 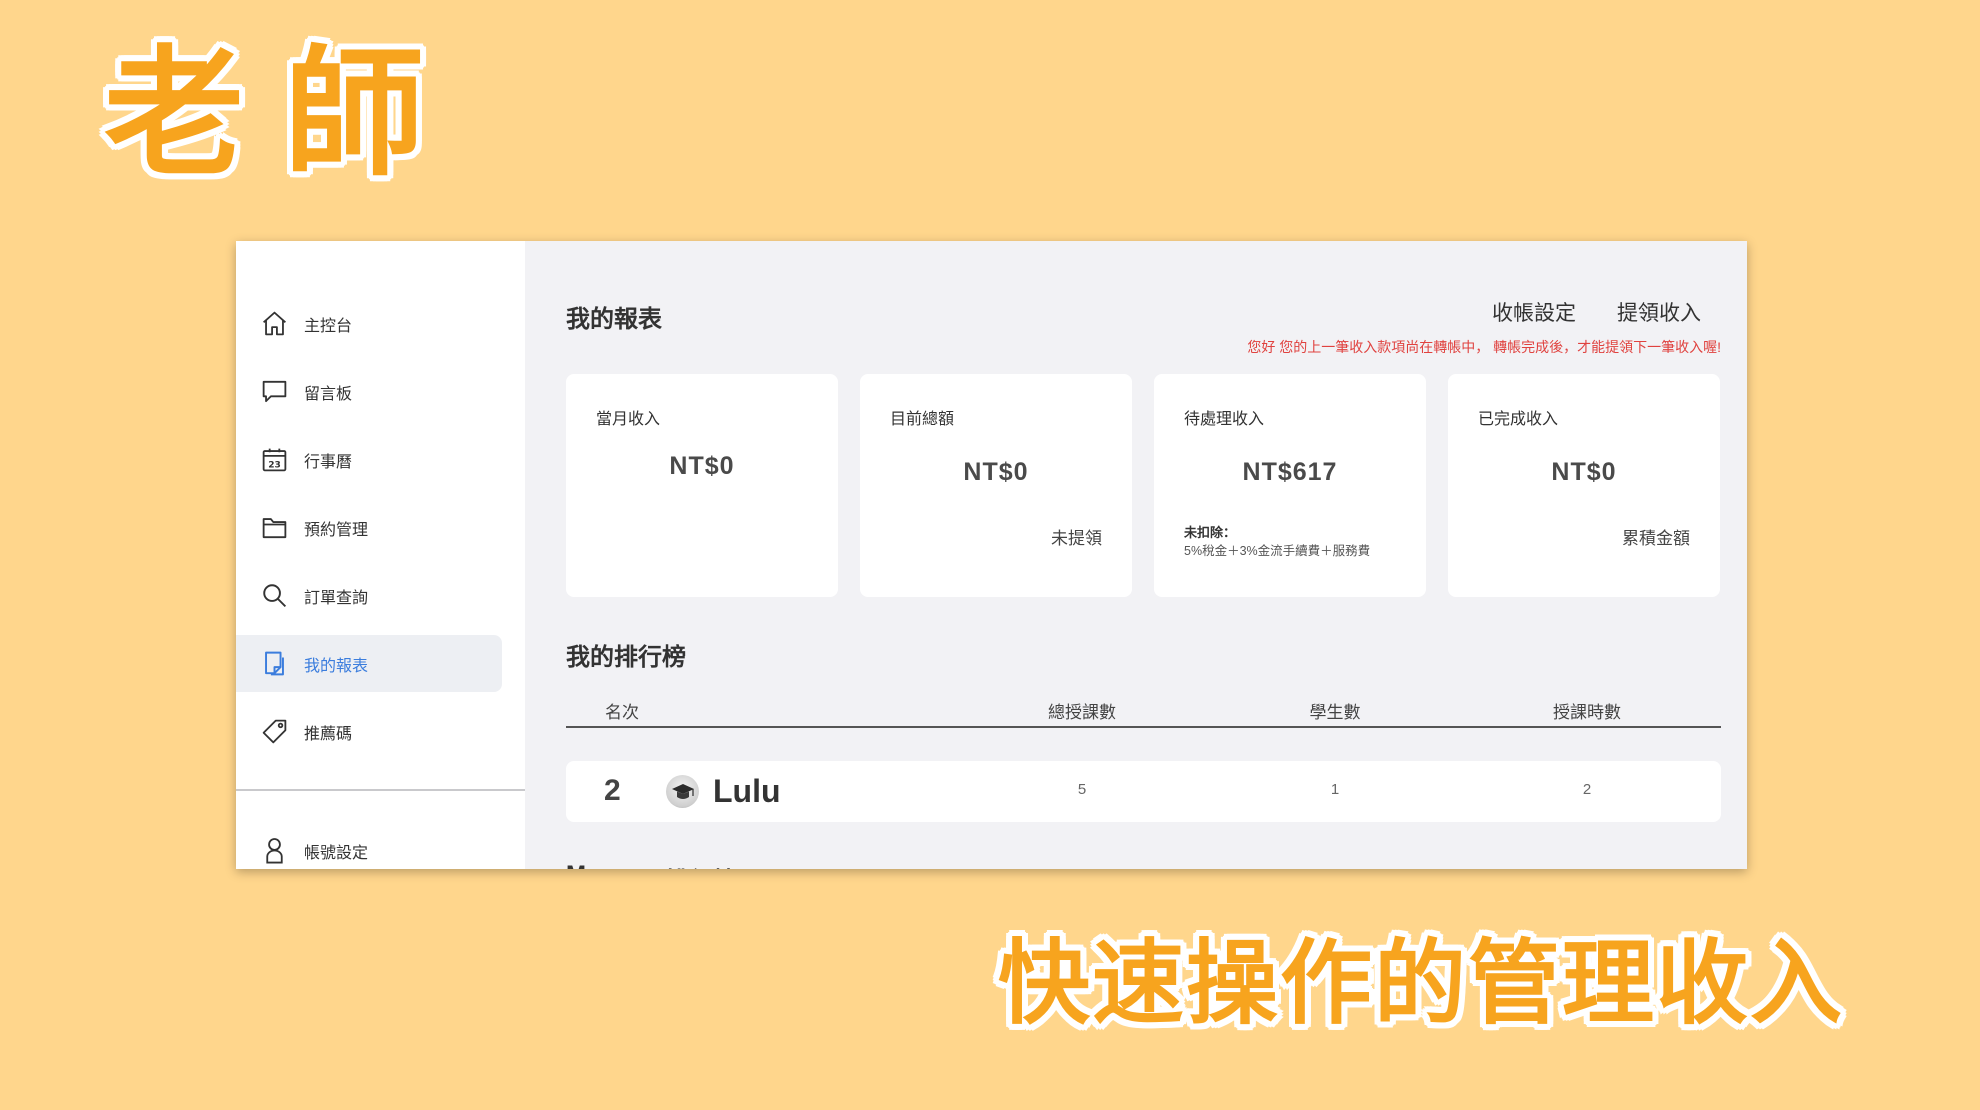 What do you see at coordinates (1076, 538) in the screenshot?
I see `stat-note: 未提領` at bounding box center [1076, 538].